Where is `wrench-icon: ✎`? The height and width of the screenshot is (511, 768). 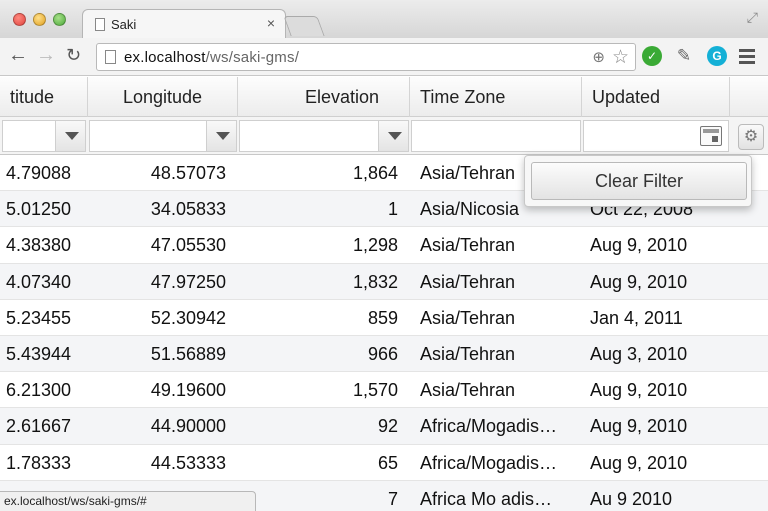 wrench-icon: ✎ is located at coordinates (684, 56).